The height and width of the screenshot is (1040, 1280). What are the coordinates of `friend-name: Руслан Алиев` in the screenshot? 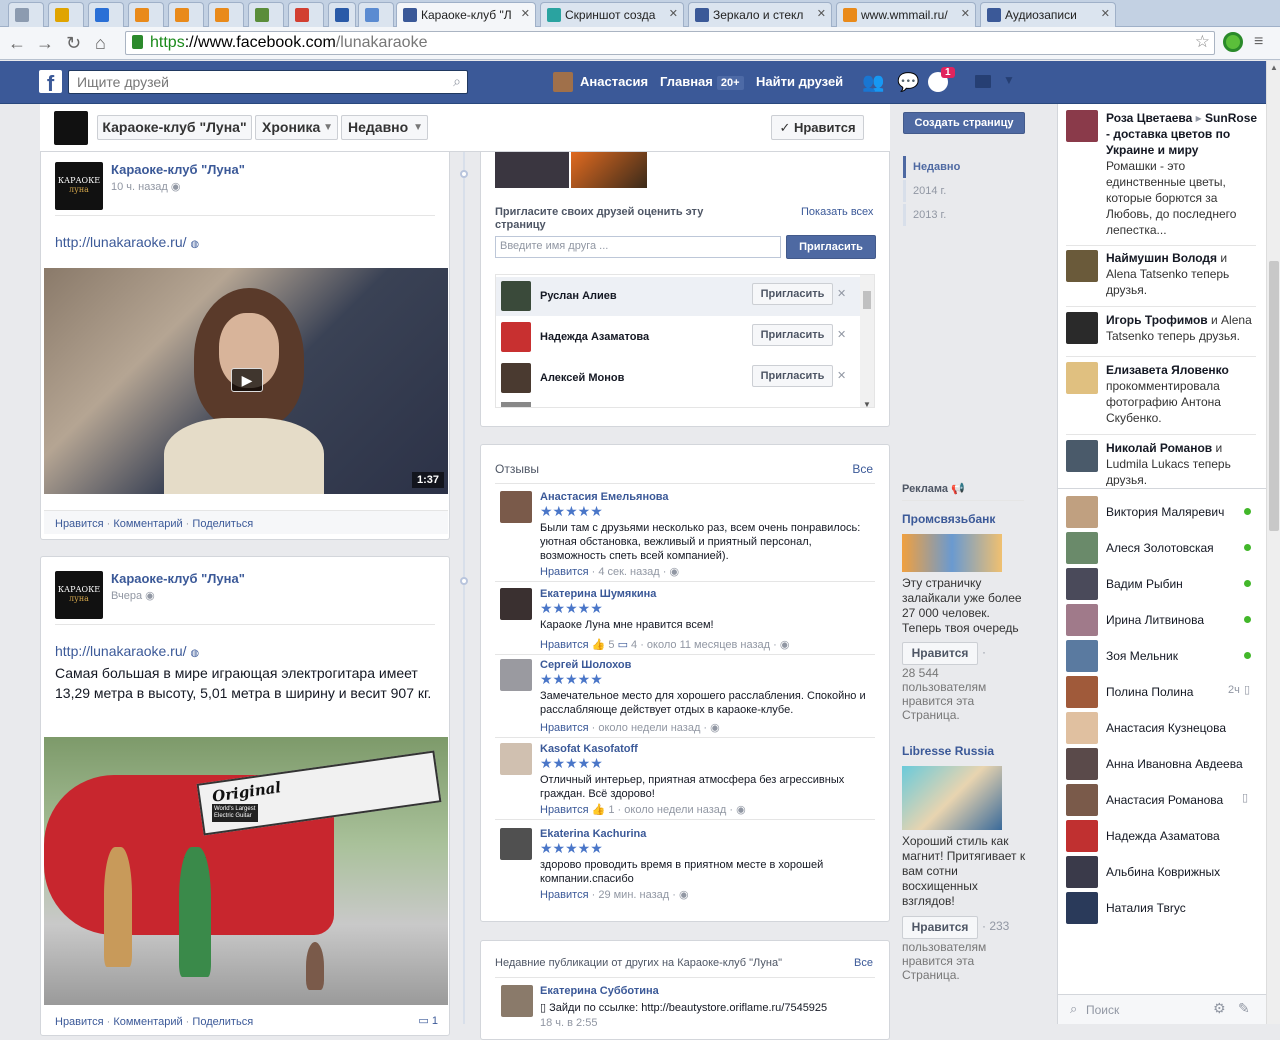 It's located at (578, 296).